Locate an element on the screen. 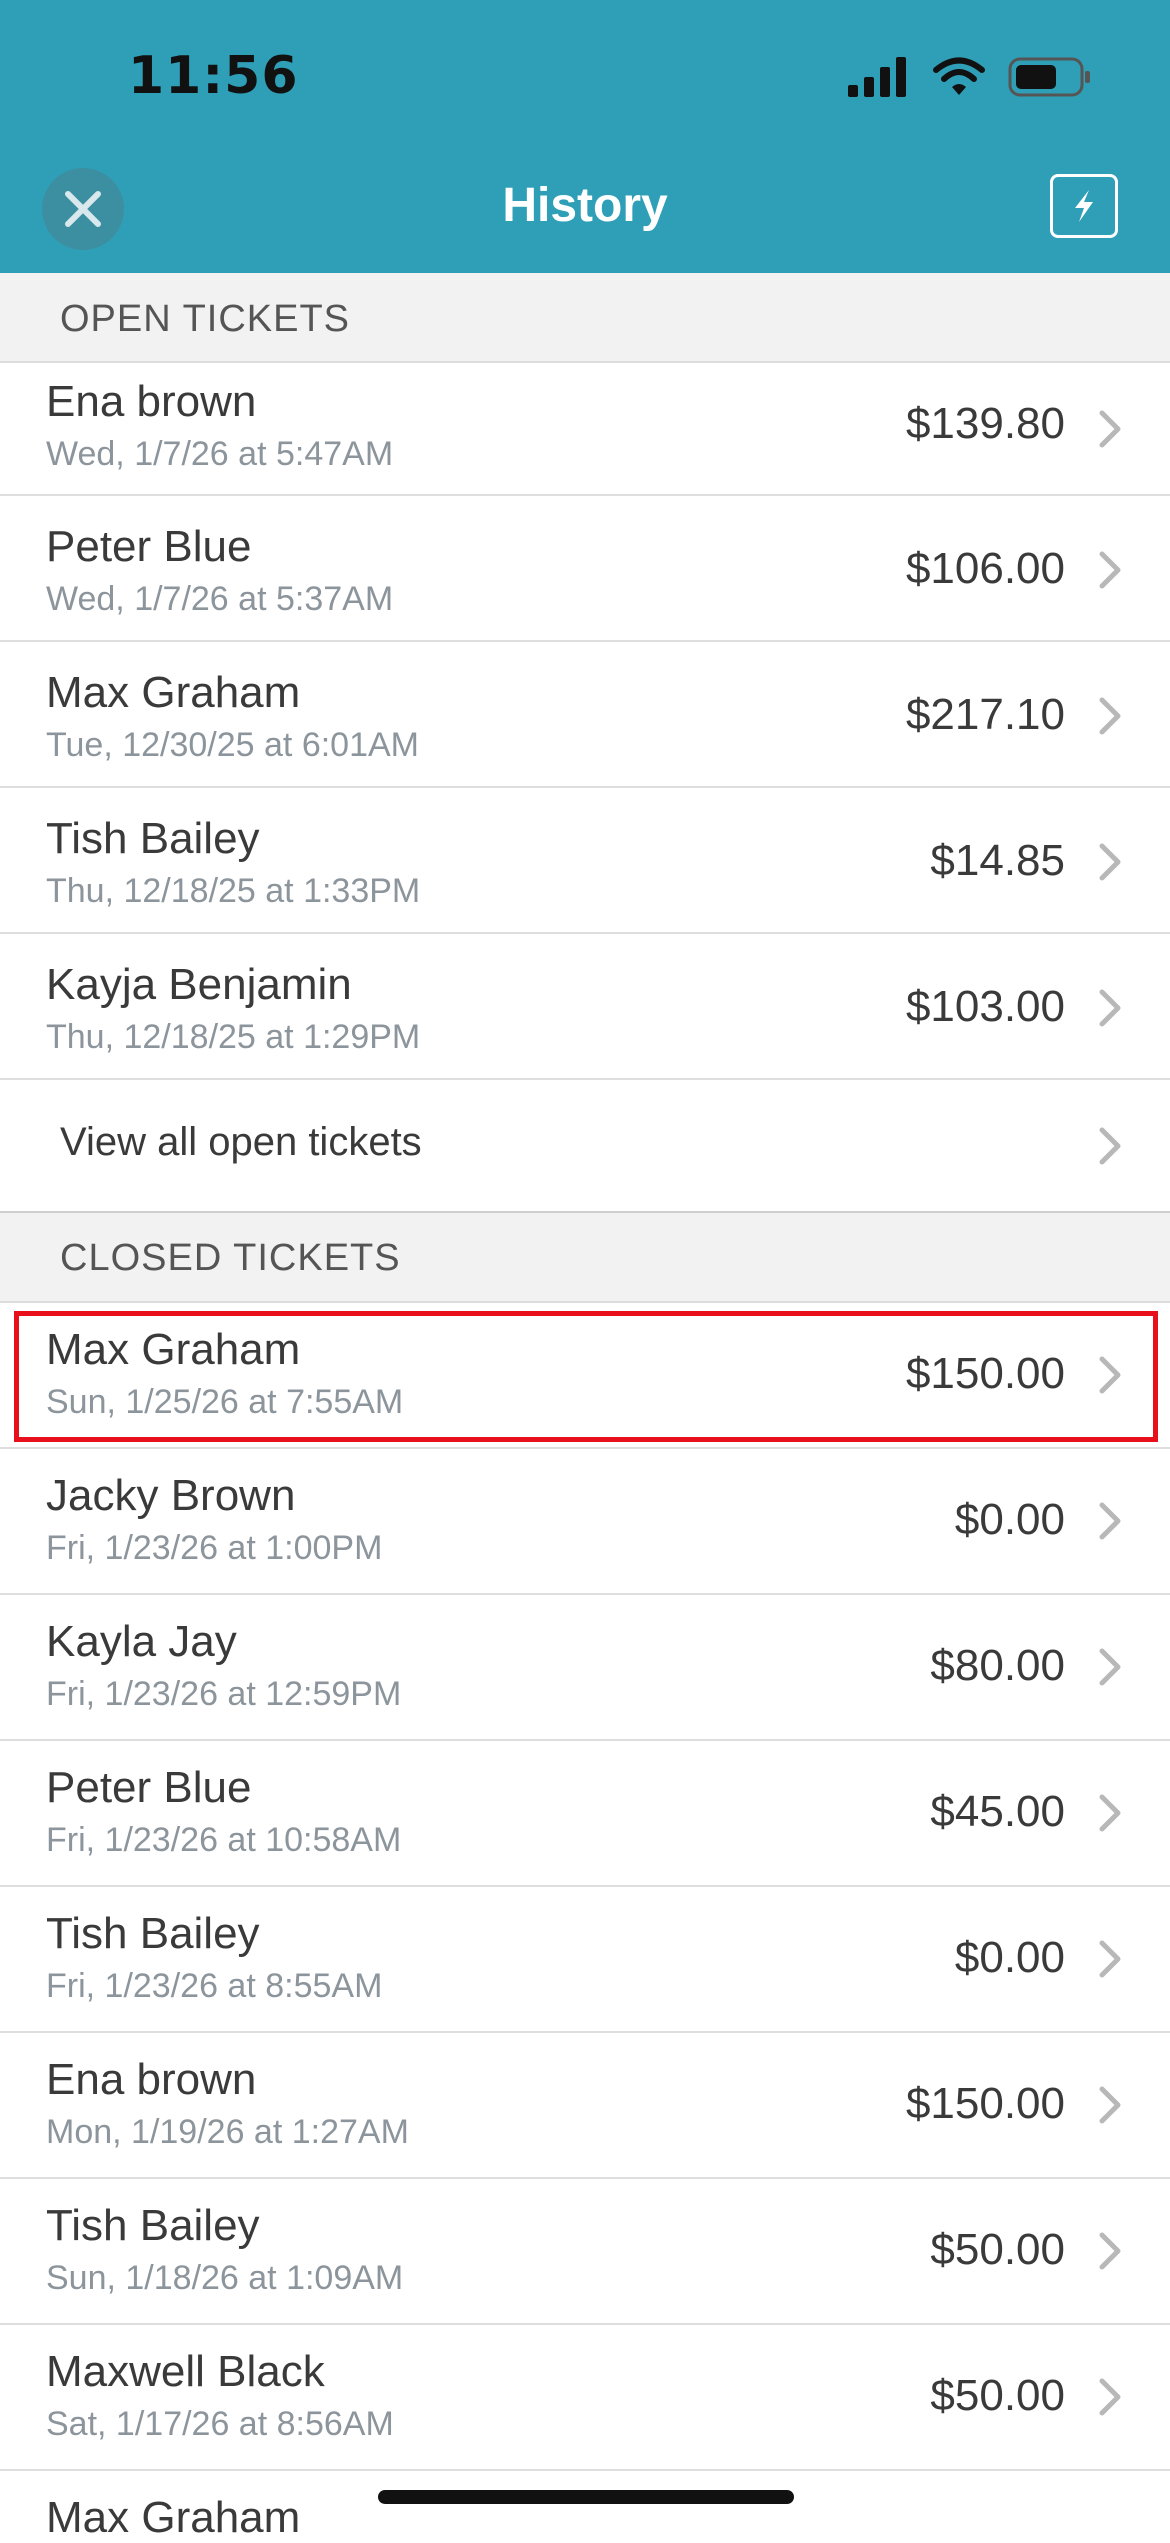  ticket-date: Fri, 1/23/26 at 12:59PM is located at coordinates (224, 1694).